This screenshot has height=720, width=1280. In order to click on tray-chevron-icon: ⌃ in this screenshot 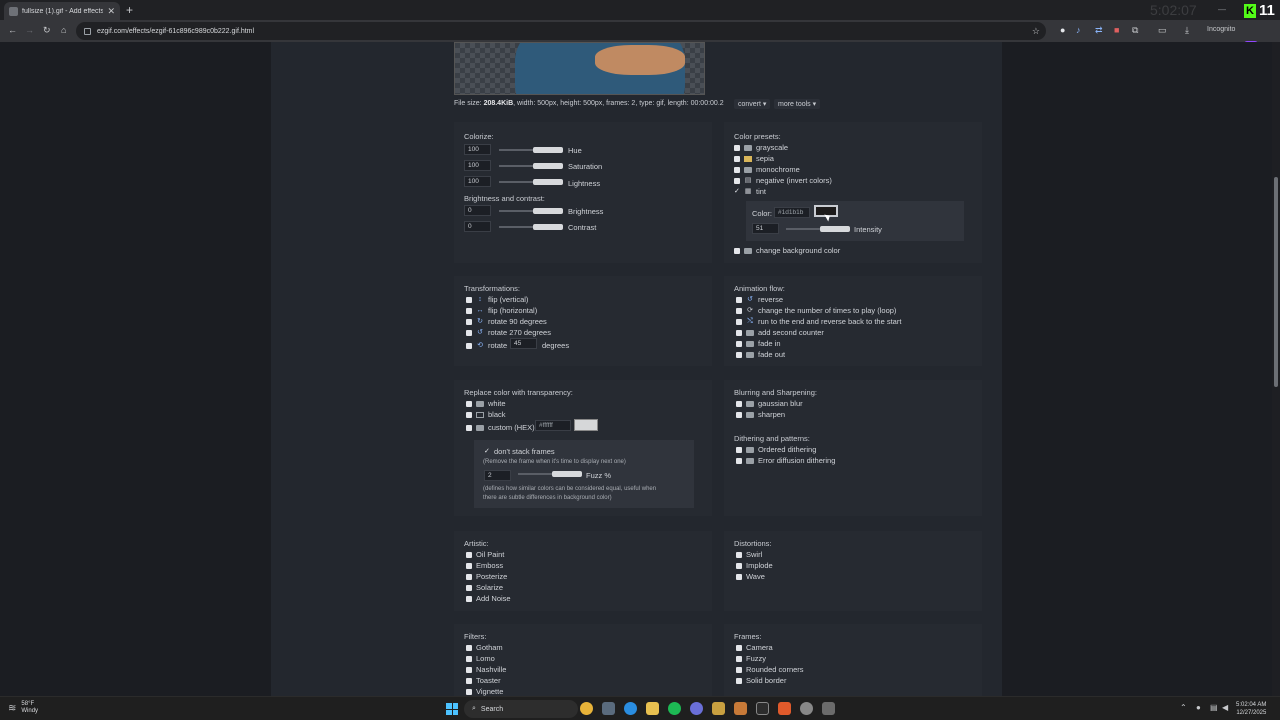, I will do `click(1183, 707)`.